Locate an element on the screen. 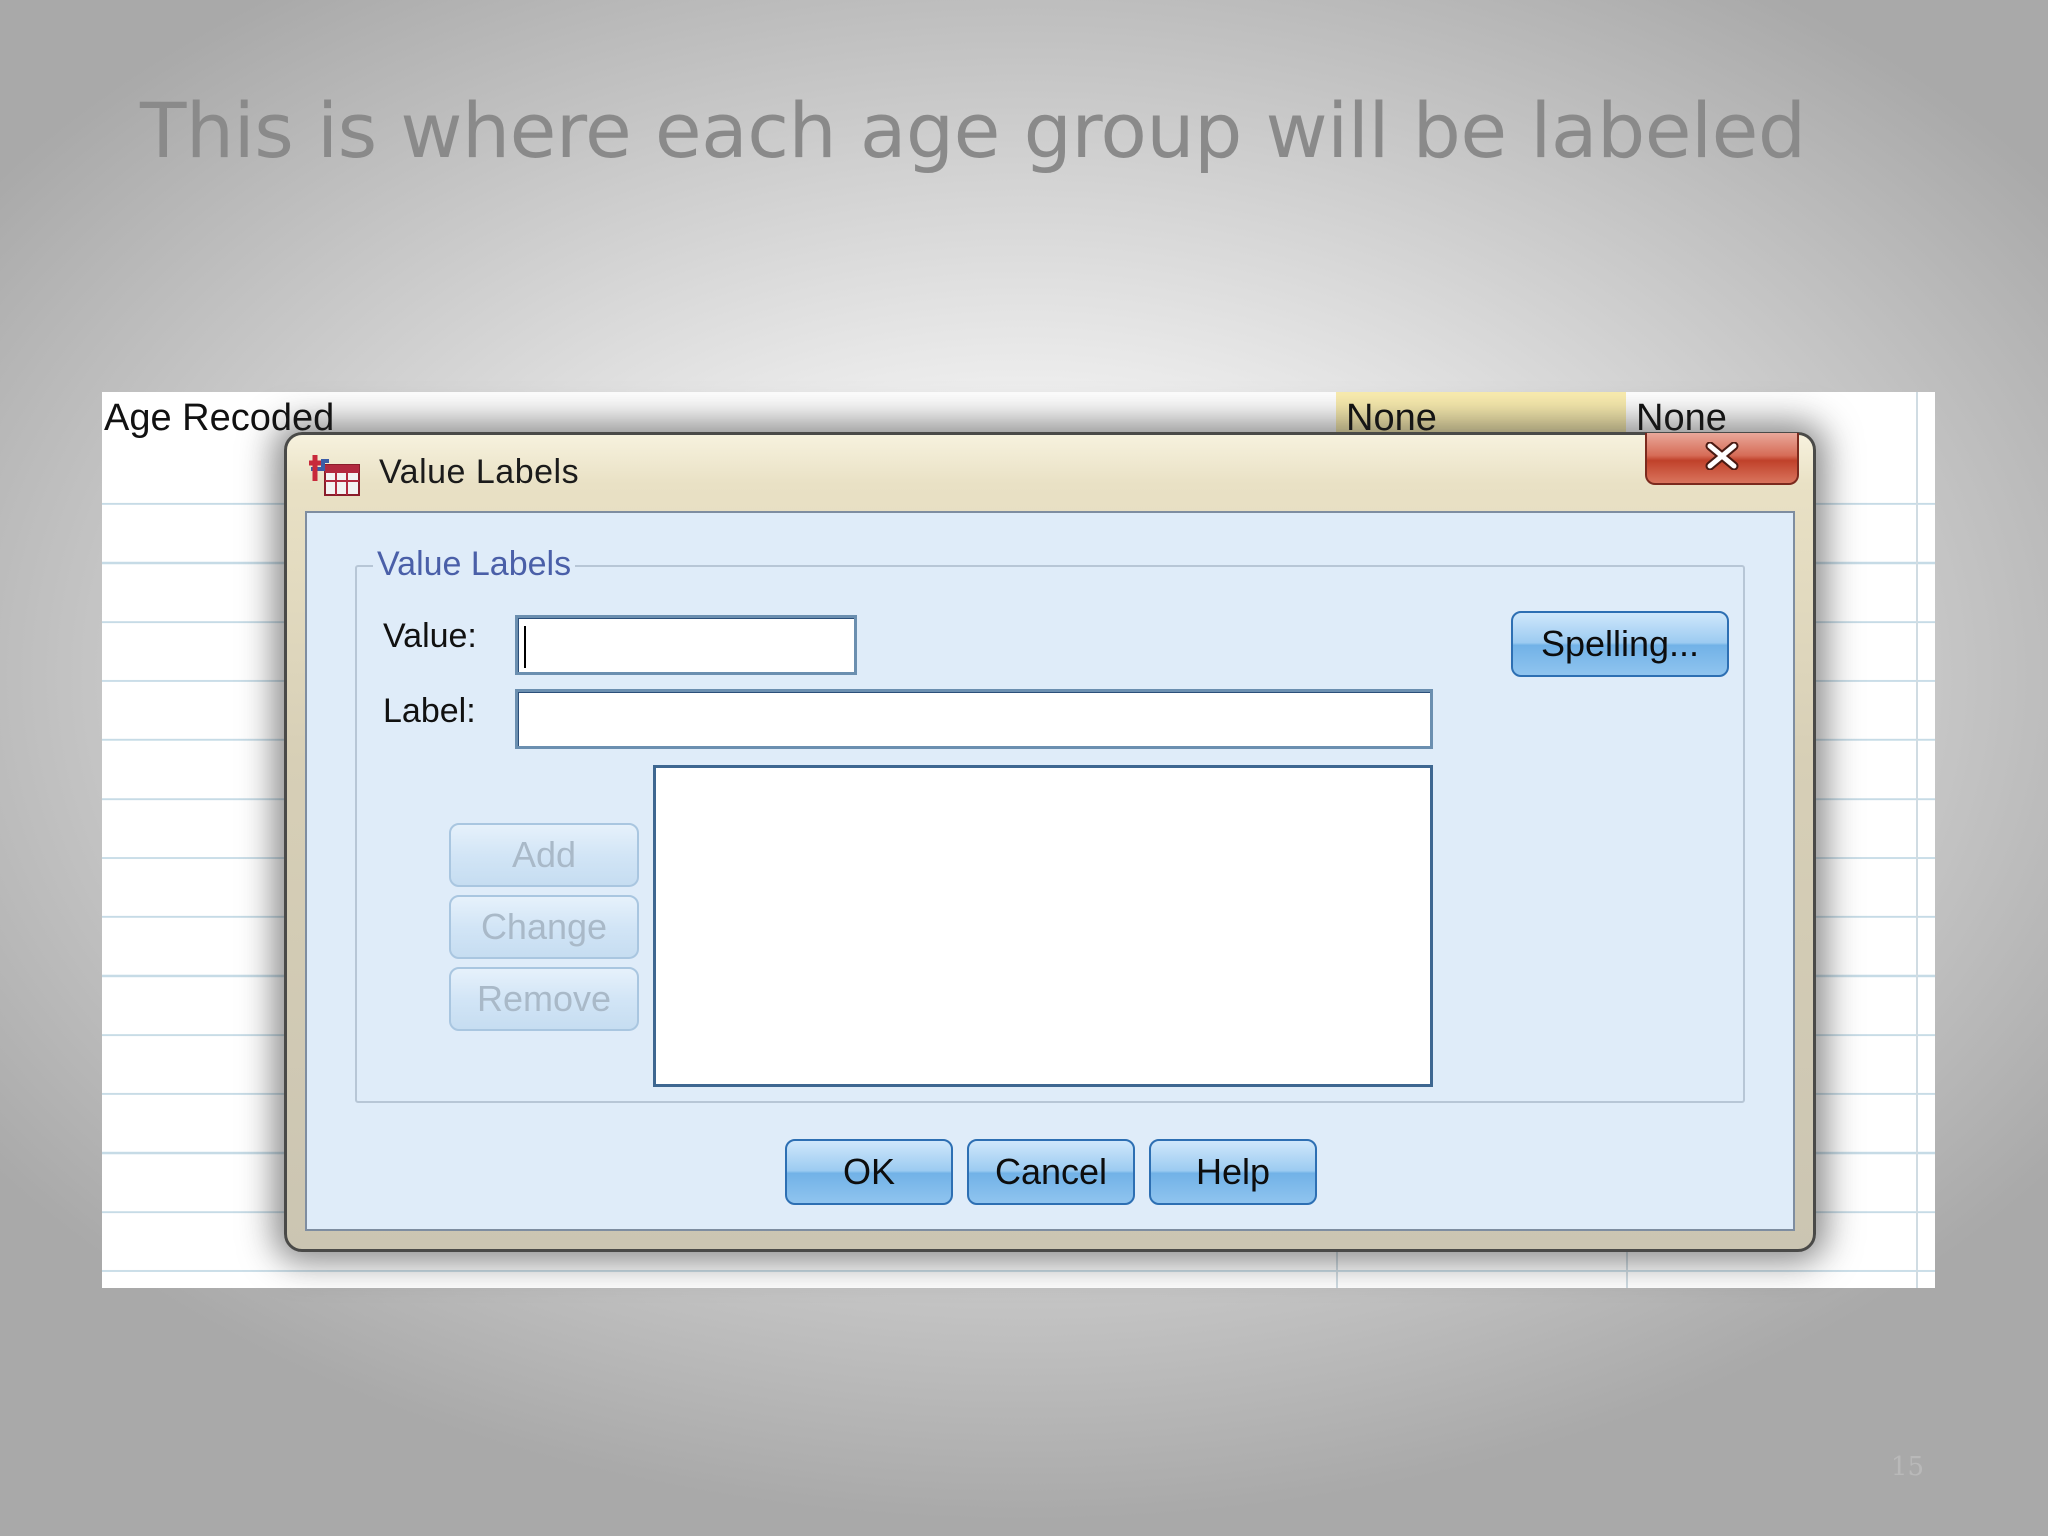  label-field-label: Label: is located at coordinates (429, 711).